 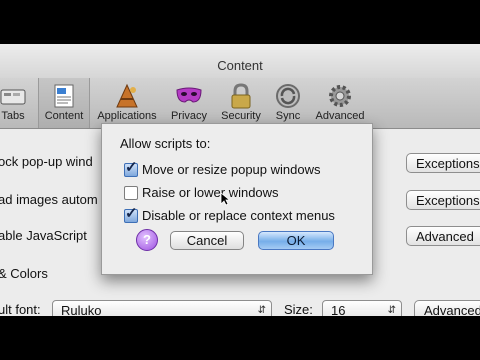 What do you see at coordinates (189, 116) in the screenshot?
I see `toolbar-label: Privacy` at bounding box center [189, 116].